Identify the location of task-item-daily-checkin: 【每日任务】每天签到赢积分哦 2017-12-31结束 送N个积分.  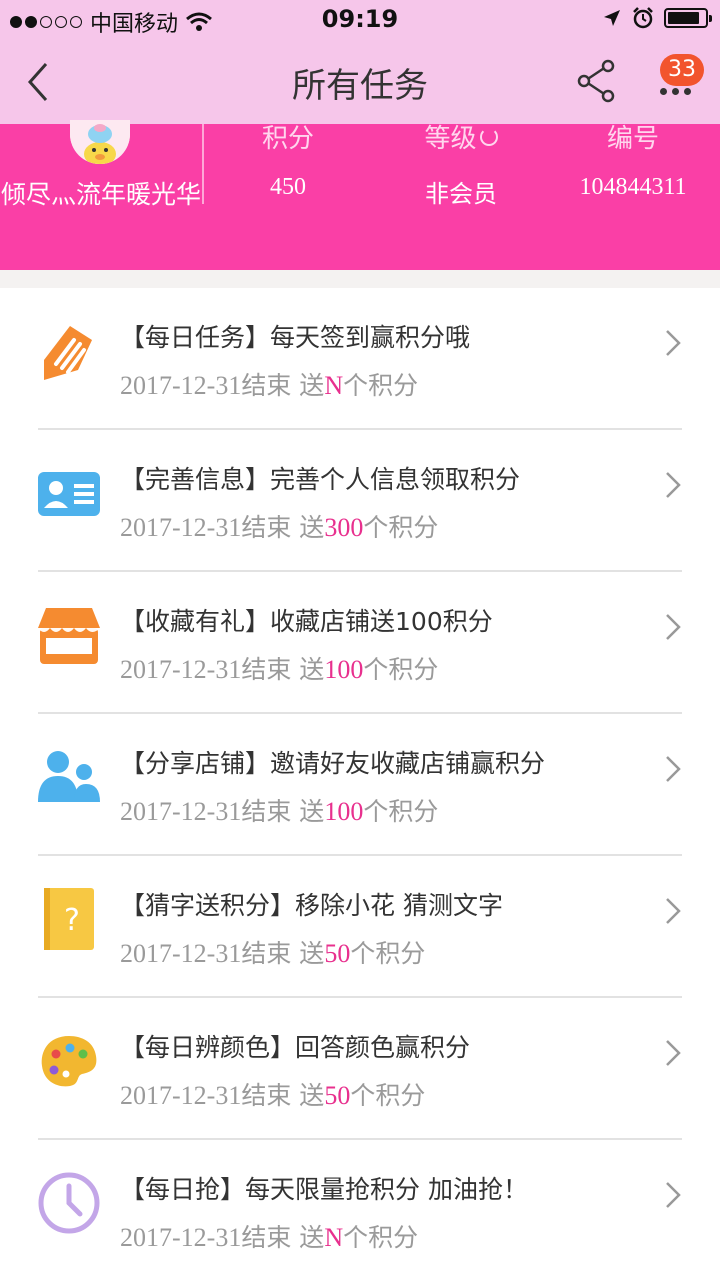
(360, 359).